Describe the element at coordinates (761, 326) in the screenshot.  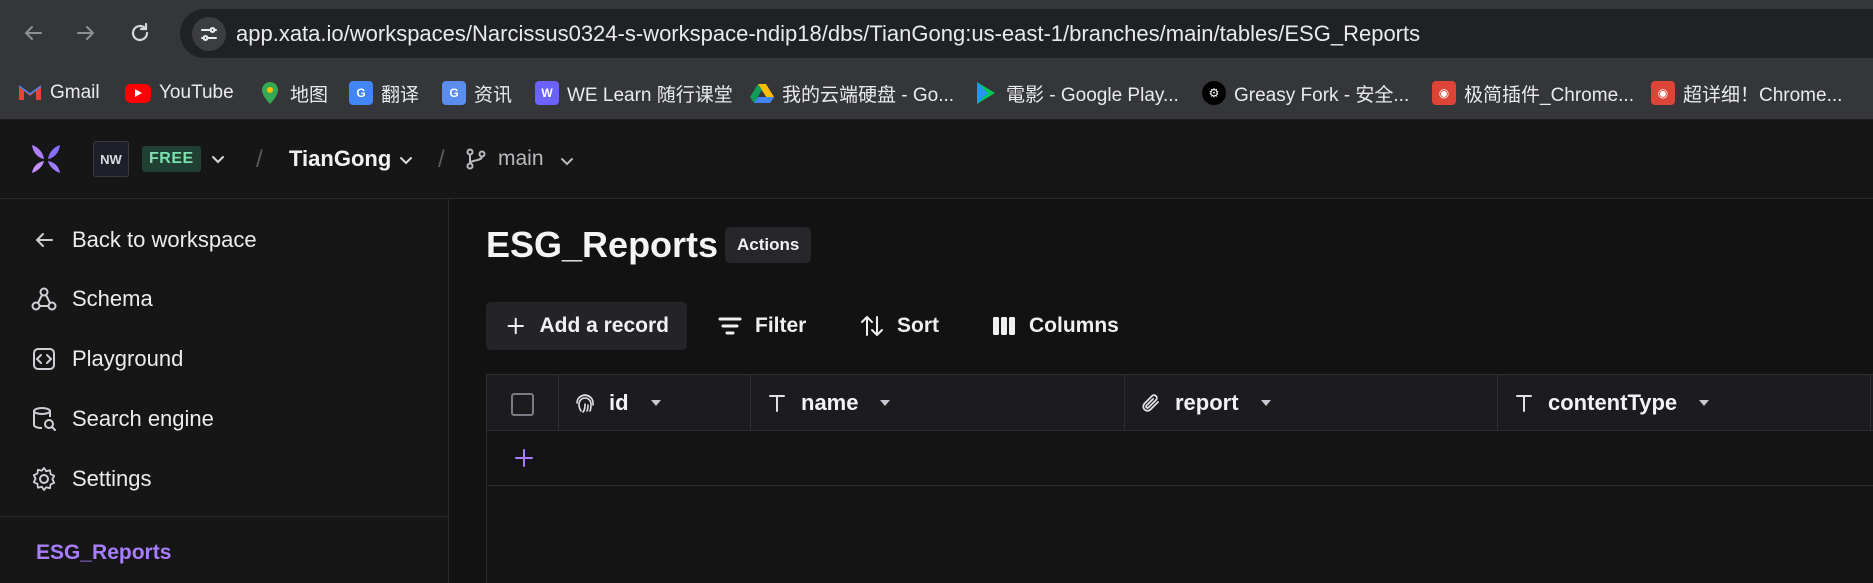
I see `filter-button: Filter` at that location.